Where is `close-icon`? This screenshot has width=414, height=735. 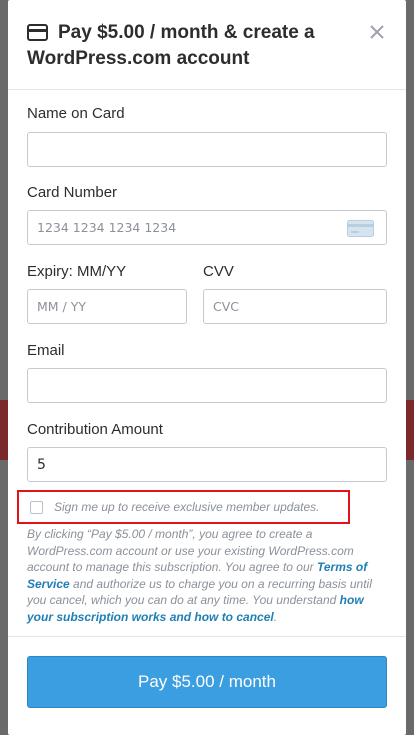
close-icon is located at coordinates (377, 32).